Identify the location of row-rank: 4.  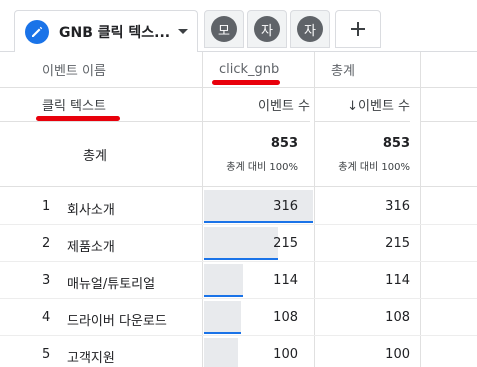
(46, 317).